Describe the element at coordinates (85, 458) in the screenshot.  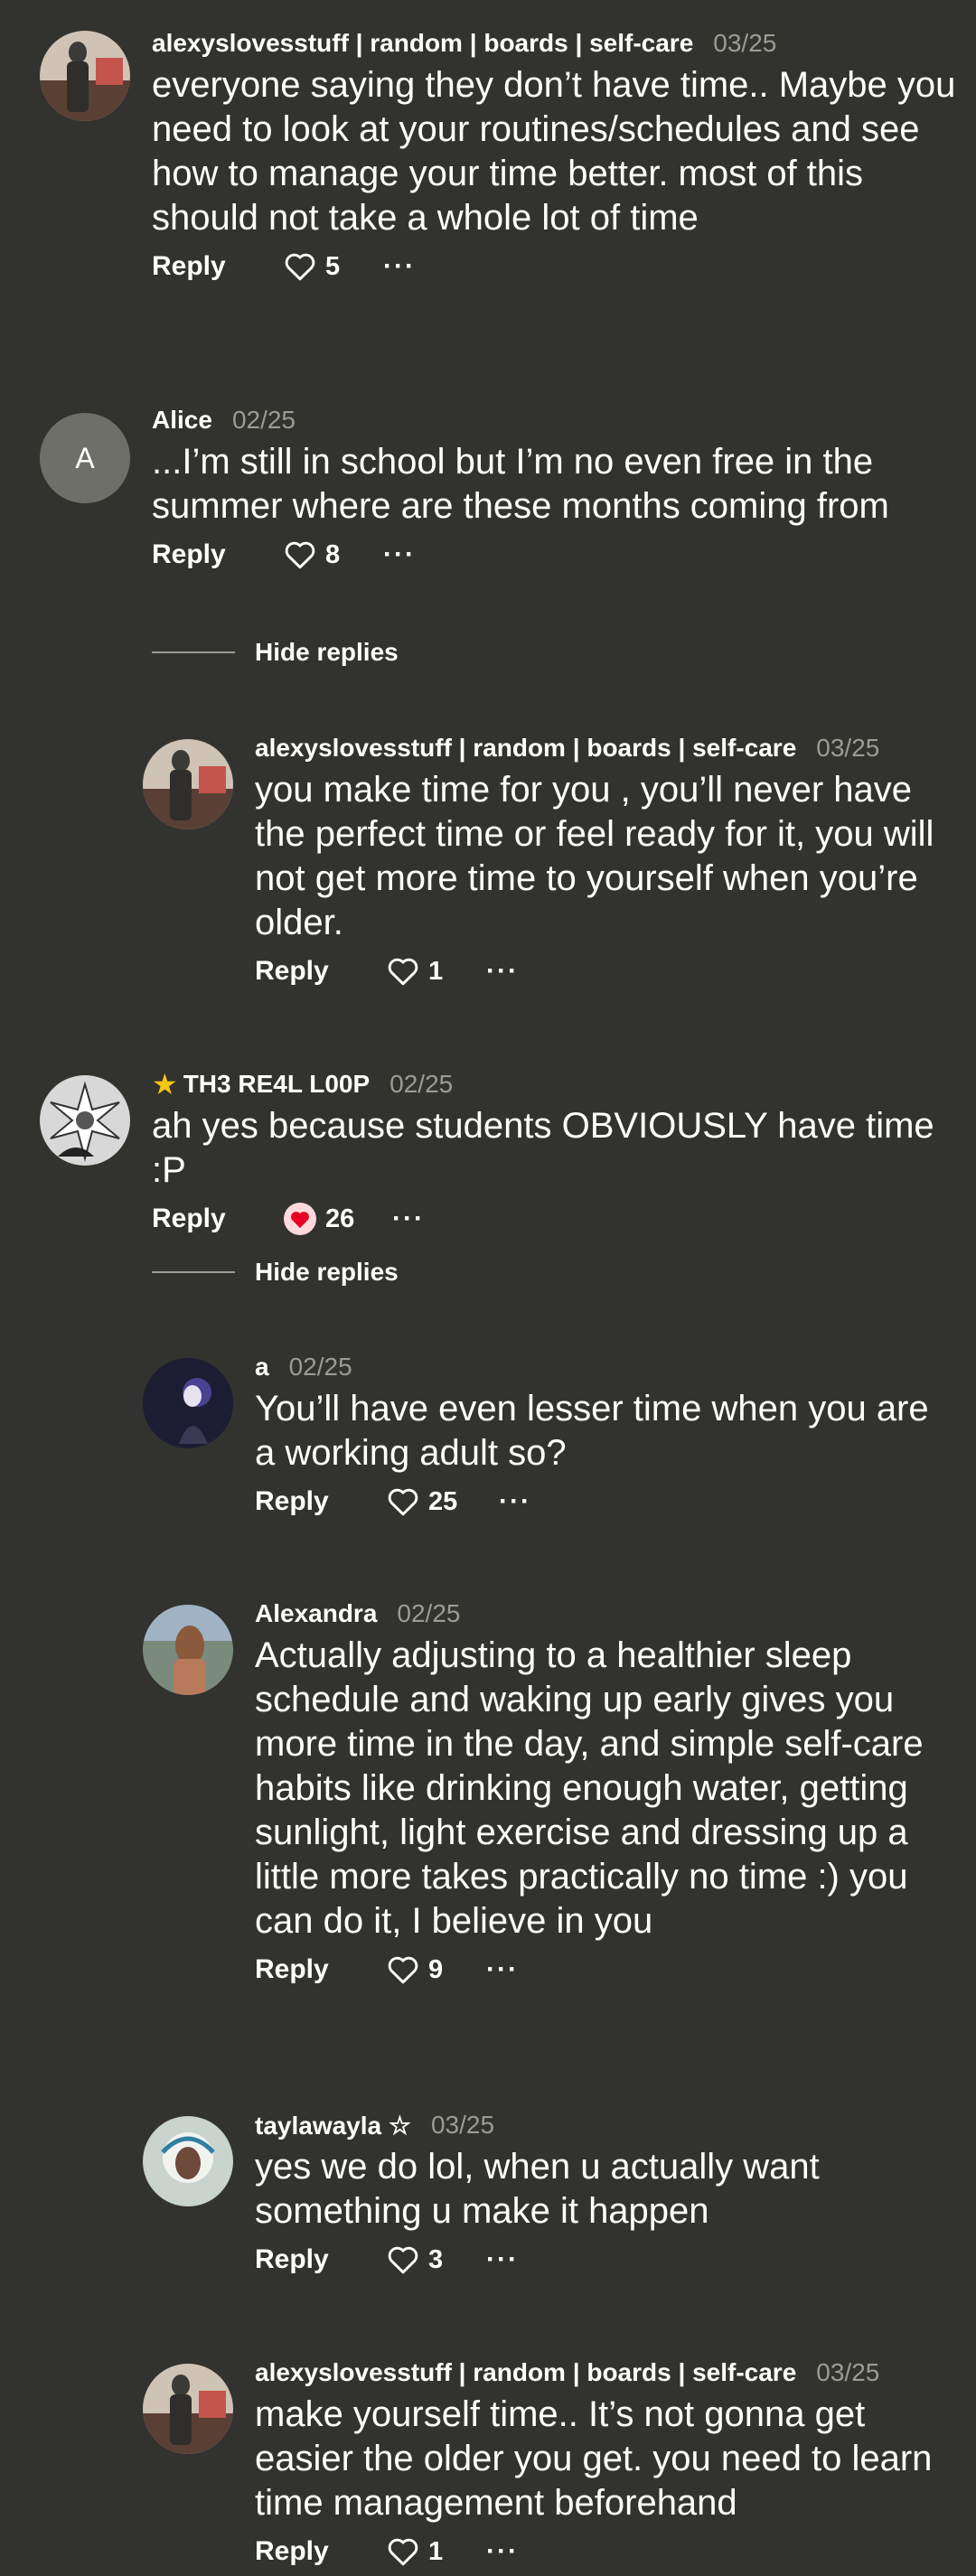
I see `avatar: A` at that location.